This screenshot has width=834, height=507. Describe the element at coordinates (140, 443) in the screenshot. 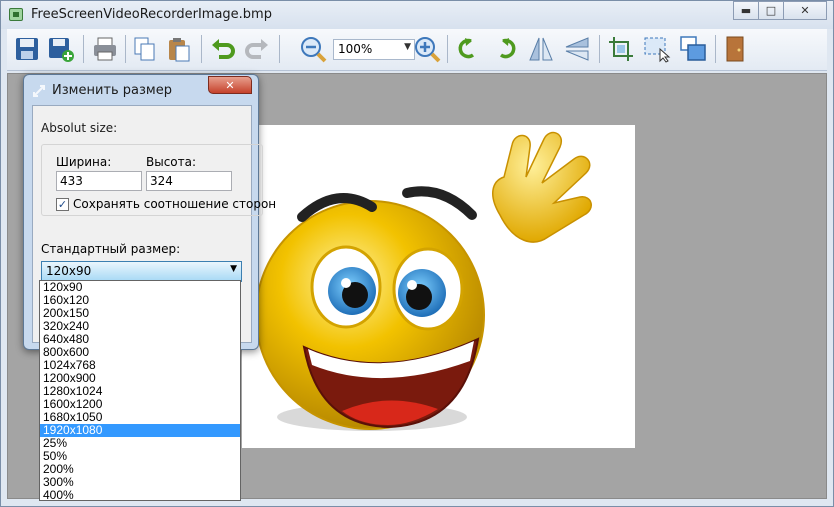

I see `dropdown-option: 25%` at that location.